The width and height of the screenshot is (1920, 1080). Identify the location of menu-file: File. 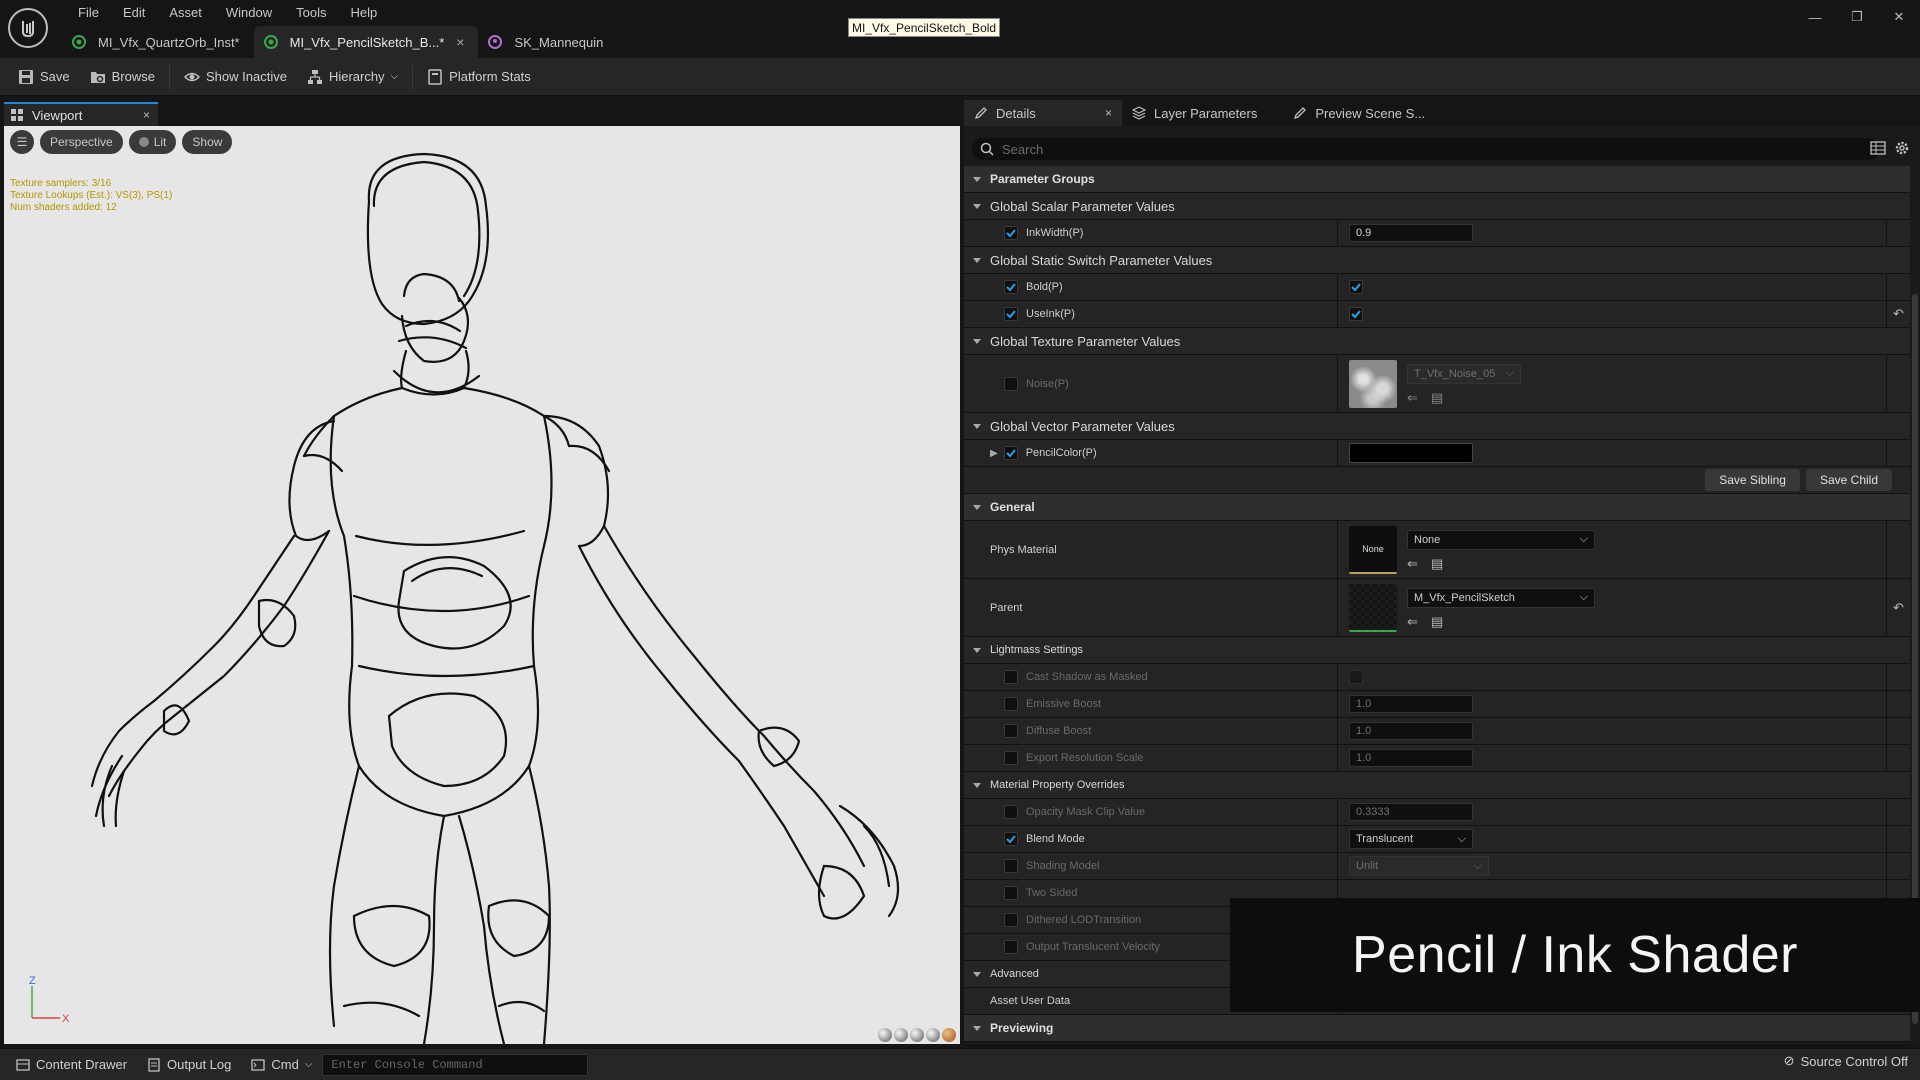
(88, 13).